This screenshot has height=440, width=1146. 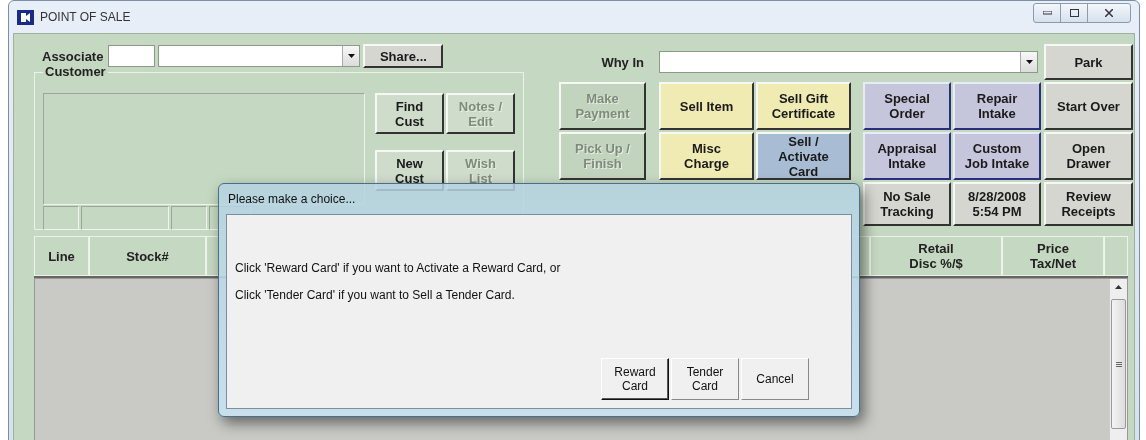 What do you see at coordinates (907, 204) in the screenshot?
I see `action-button: No Sale Tracking` at bounding box center [907, 204].